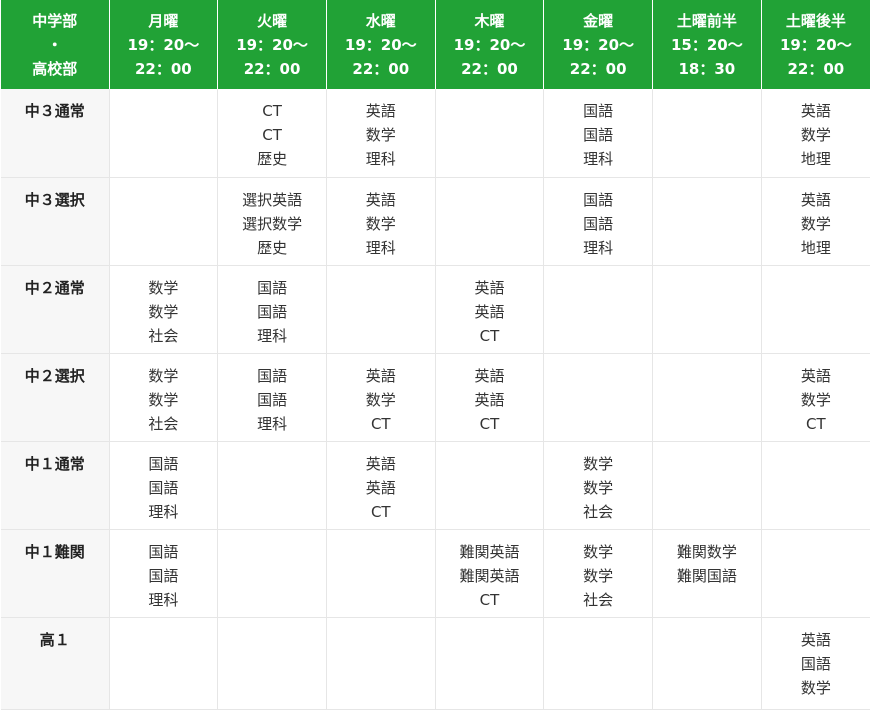  I want to click on schedule-cell: 英語 国語 数学, so click(815, 663).